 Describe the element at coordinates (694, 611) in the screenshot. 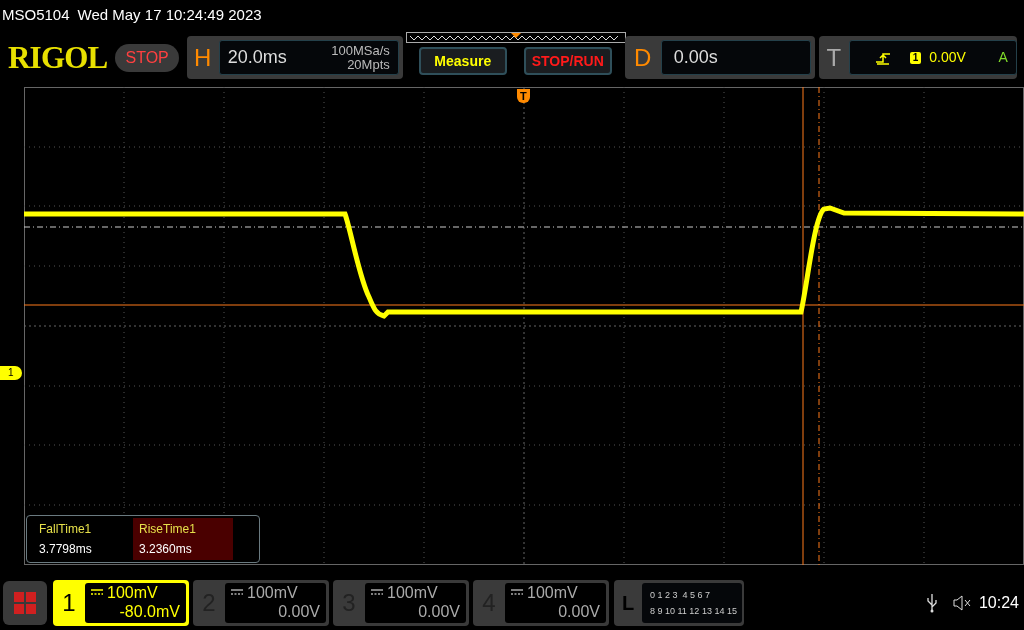

I see `logic-bit-labels: 8 9 10 11 12 13 14 15` at that location.